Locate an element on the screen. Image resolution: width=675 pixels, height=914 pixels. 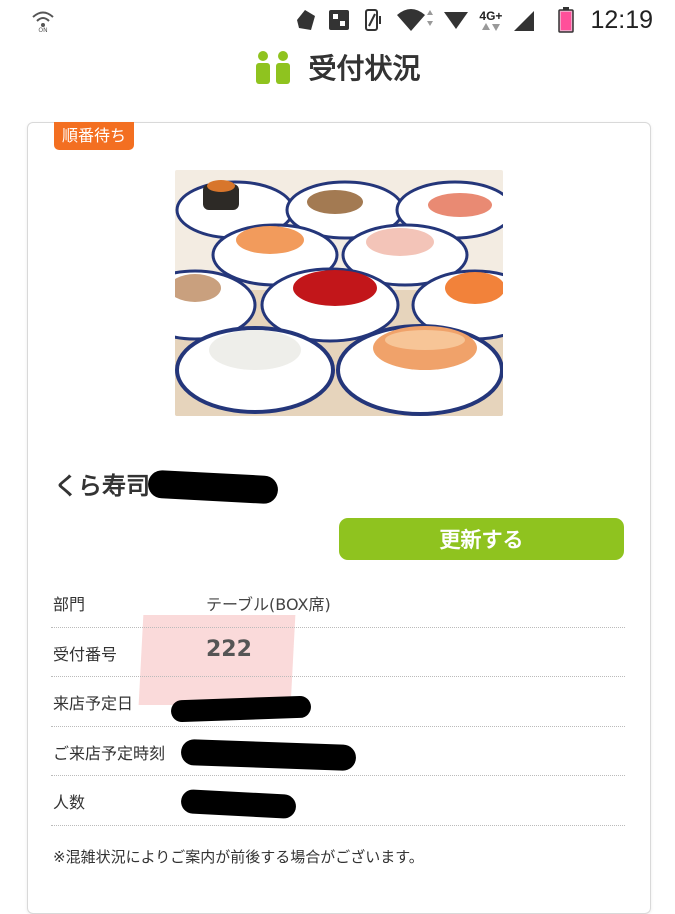
page-header: 受付状況 is located at coordinates (337, 67).